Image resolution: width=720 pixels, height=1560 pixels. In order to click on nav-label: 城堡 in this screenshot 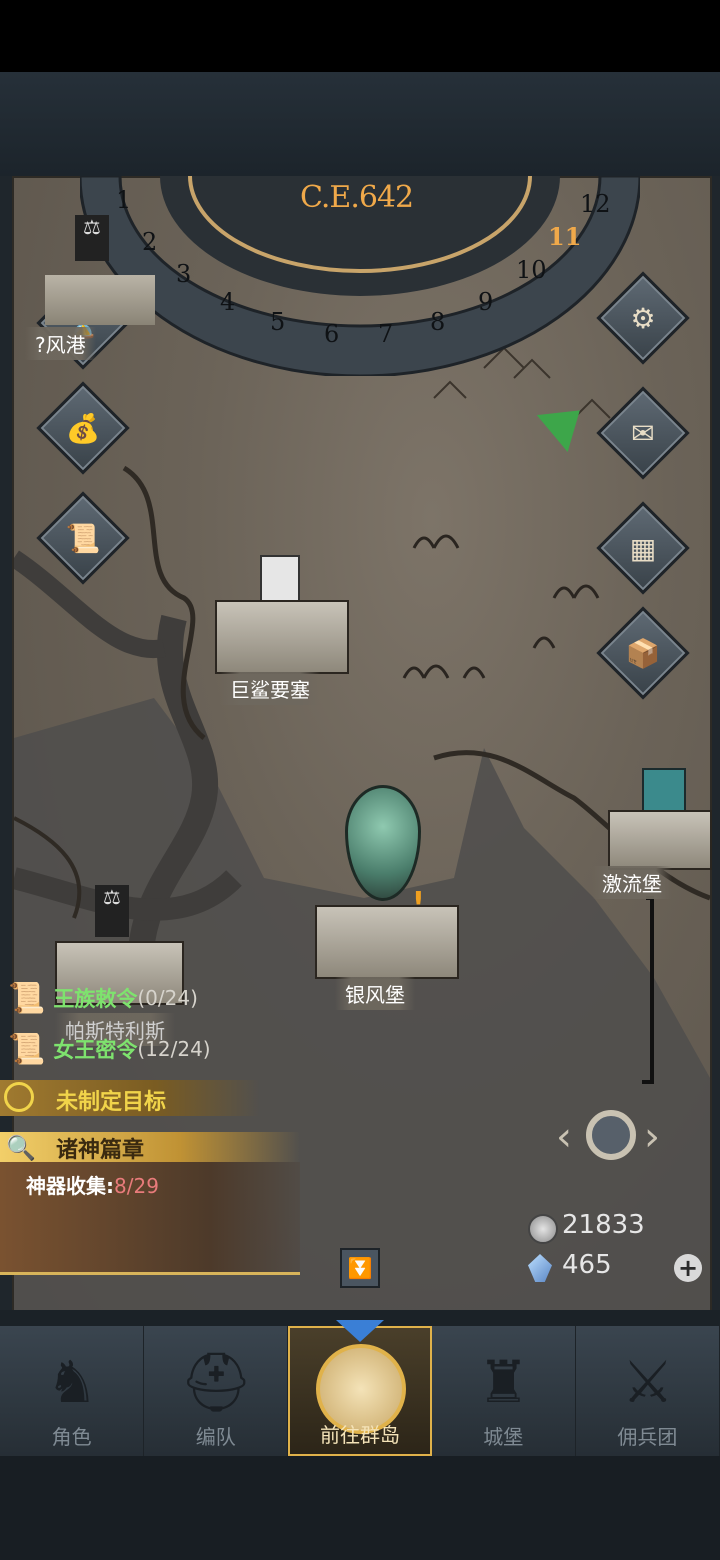, I will do `click(503, 1437)`.